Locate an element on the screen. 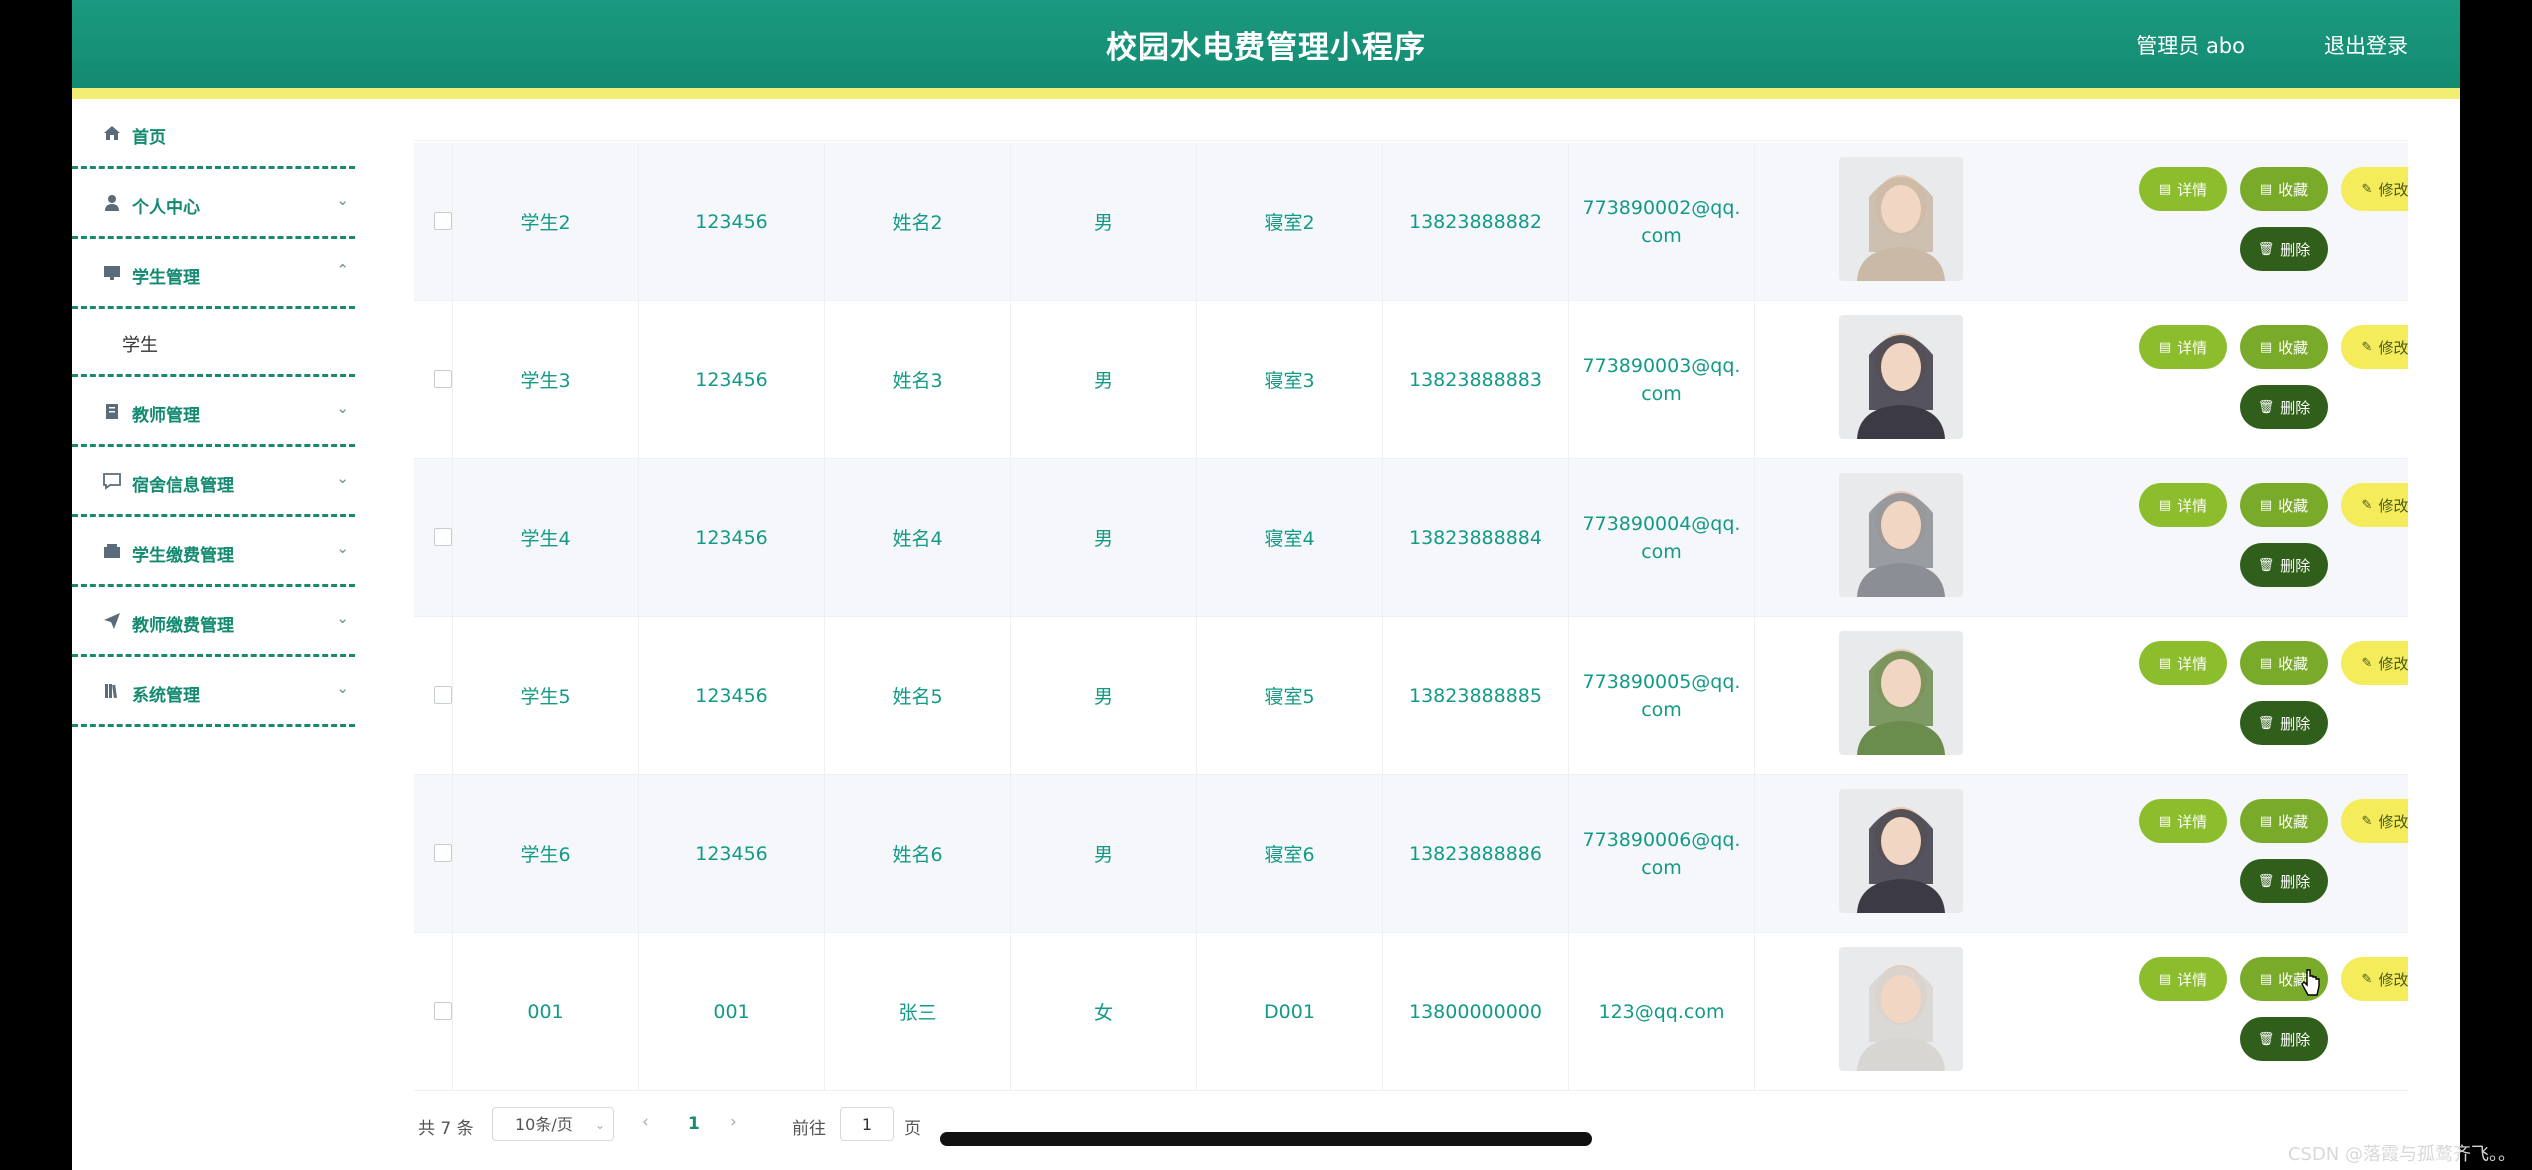  wallet-icon is located at coordinates (112, 551).